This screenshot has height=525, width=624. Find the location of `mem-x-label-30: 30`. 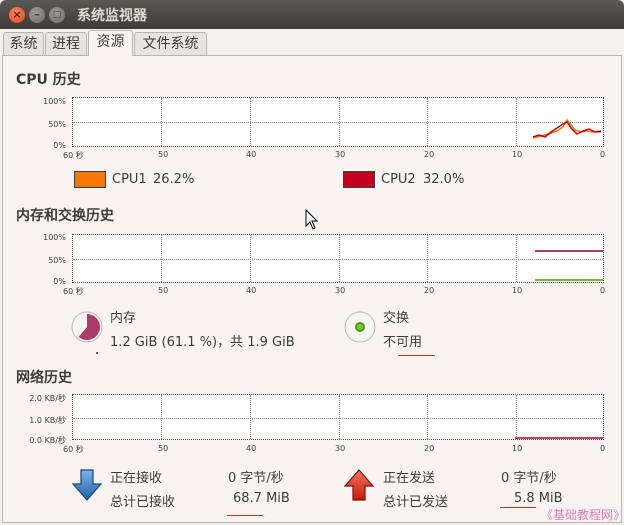

mem-x-label-30: 30 is located at coordinates (340, 290).